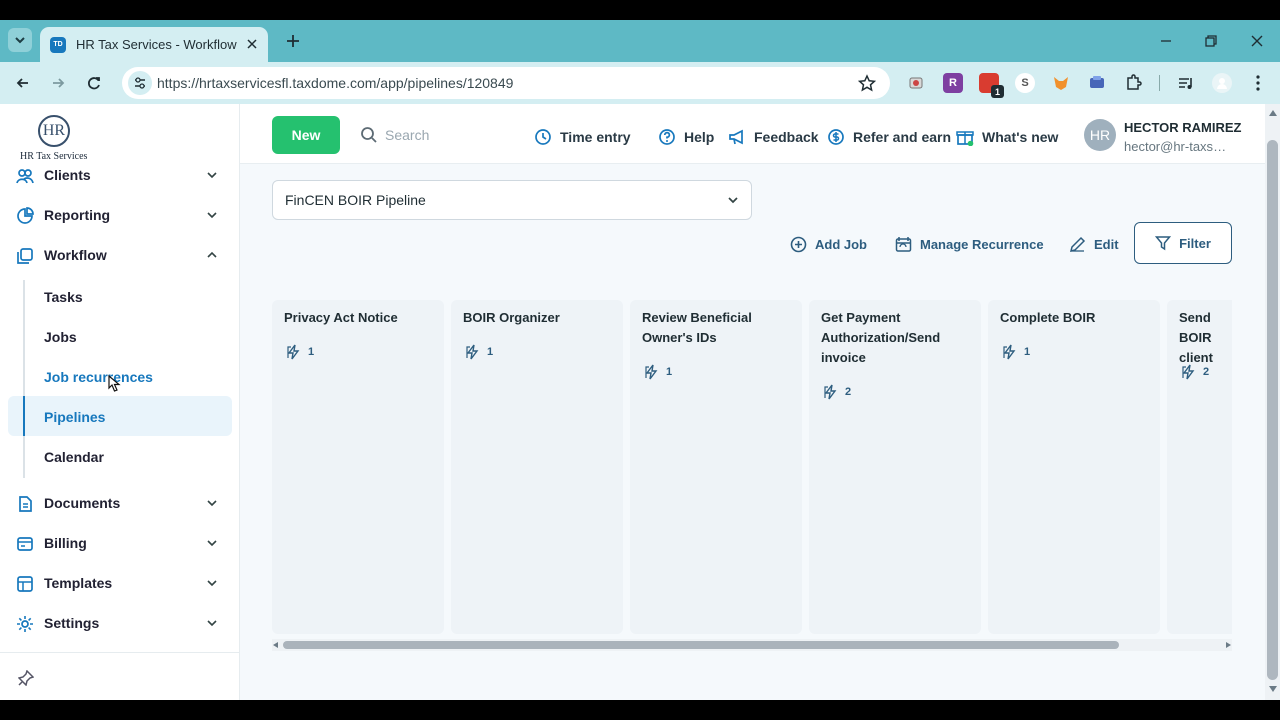  I want to click on profile-icon, so click(1222, 83).